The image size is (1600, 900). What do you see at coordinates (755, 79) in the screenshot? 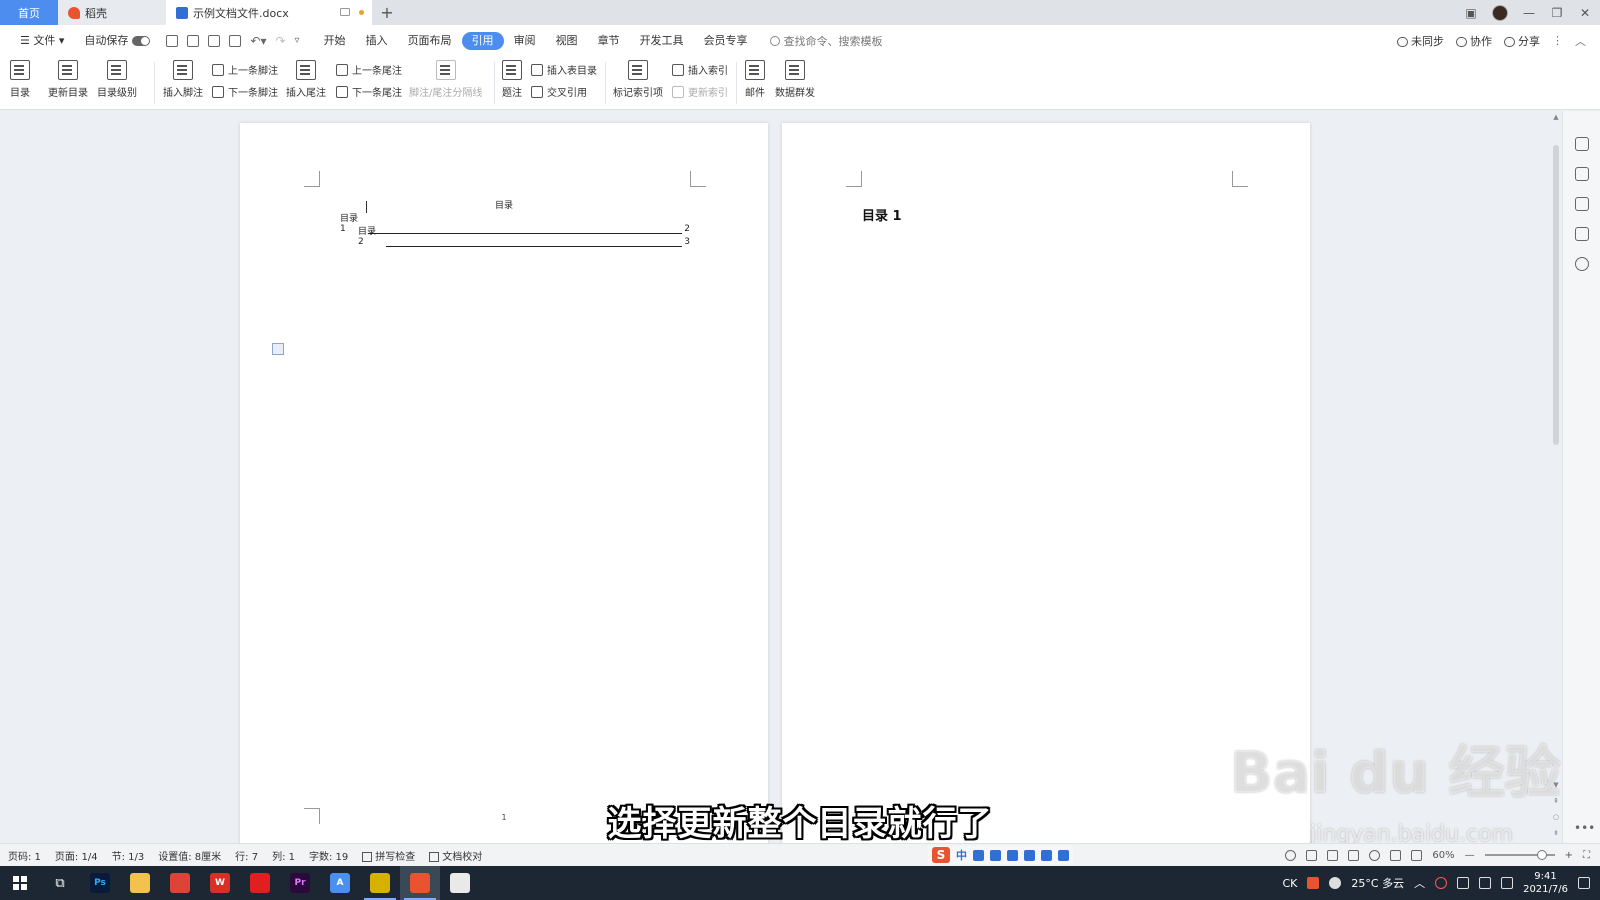
I see `mail-button: 邮件` at bounding box center [755, 79].